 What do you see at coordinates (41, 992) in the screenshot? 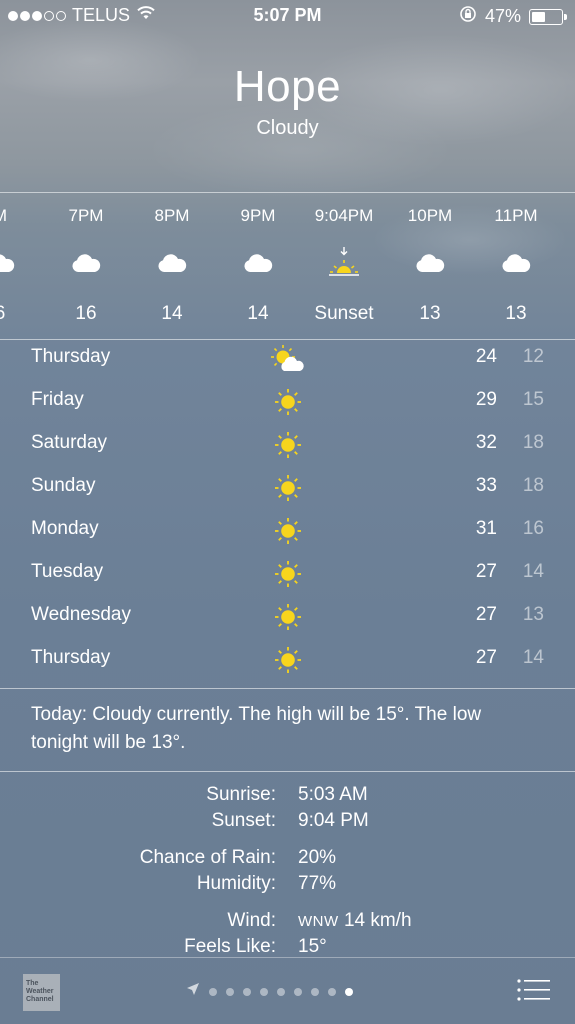
I see `weather-channel-logo: The Weather Channel` at bounding box center [41, 992].